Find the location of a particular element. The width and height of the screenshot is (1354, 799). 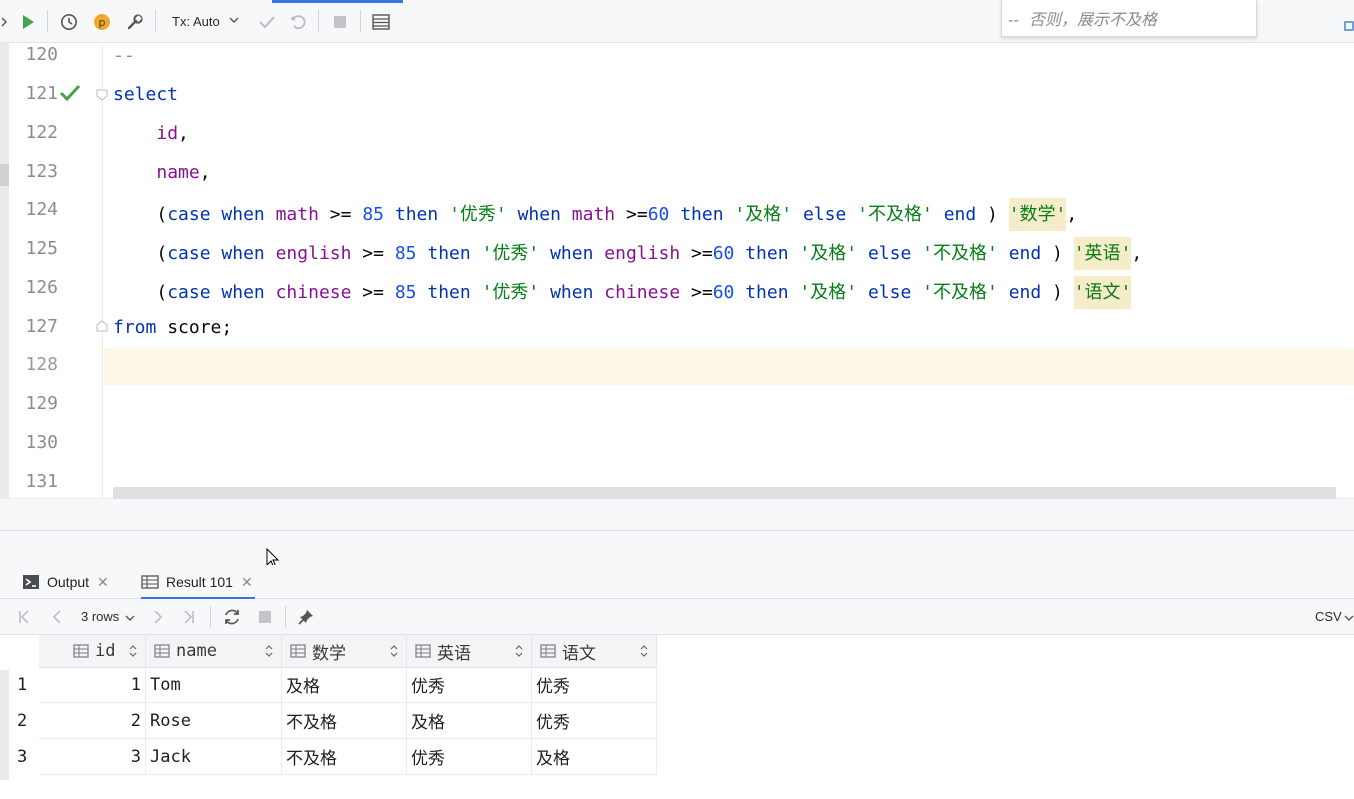

column-header-chinese: 语文 is located at coordinates (594, 651).